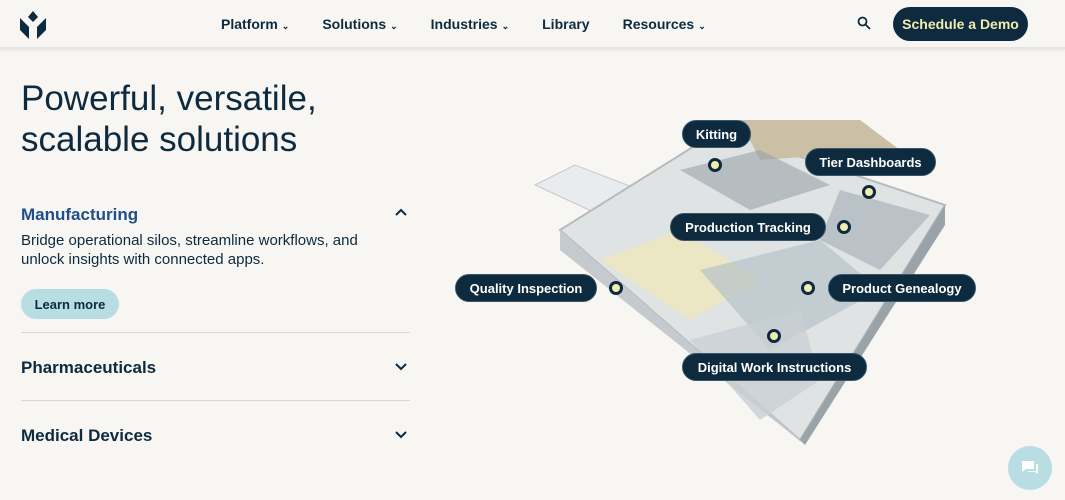  Describe the element at coordinates (526, 288) in the screenshot. I see `hotspot-quality-inspection: Quality Inspection` at that location.